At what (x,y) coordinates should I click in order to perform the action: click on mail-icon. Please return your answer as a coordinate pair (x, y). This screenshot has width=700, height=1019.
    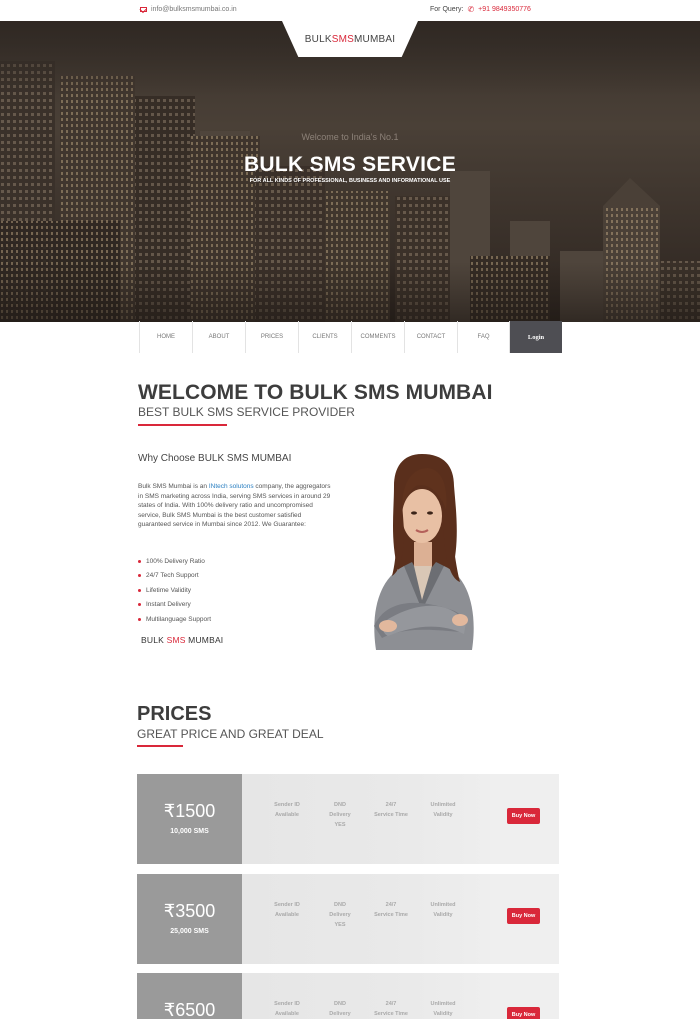
    Looking at the image, I should click on (143, 9).